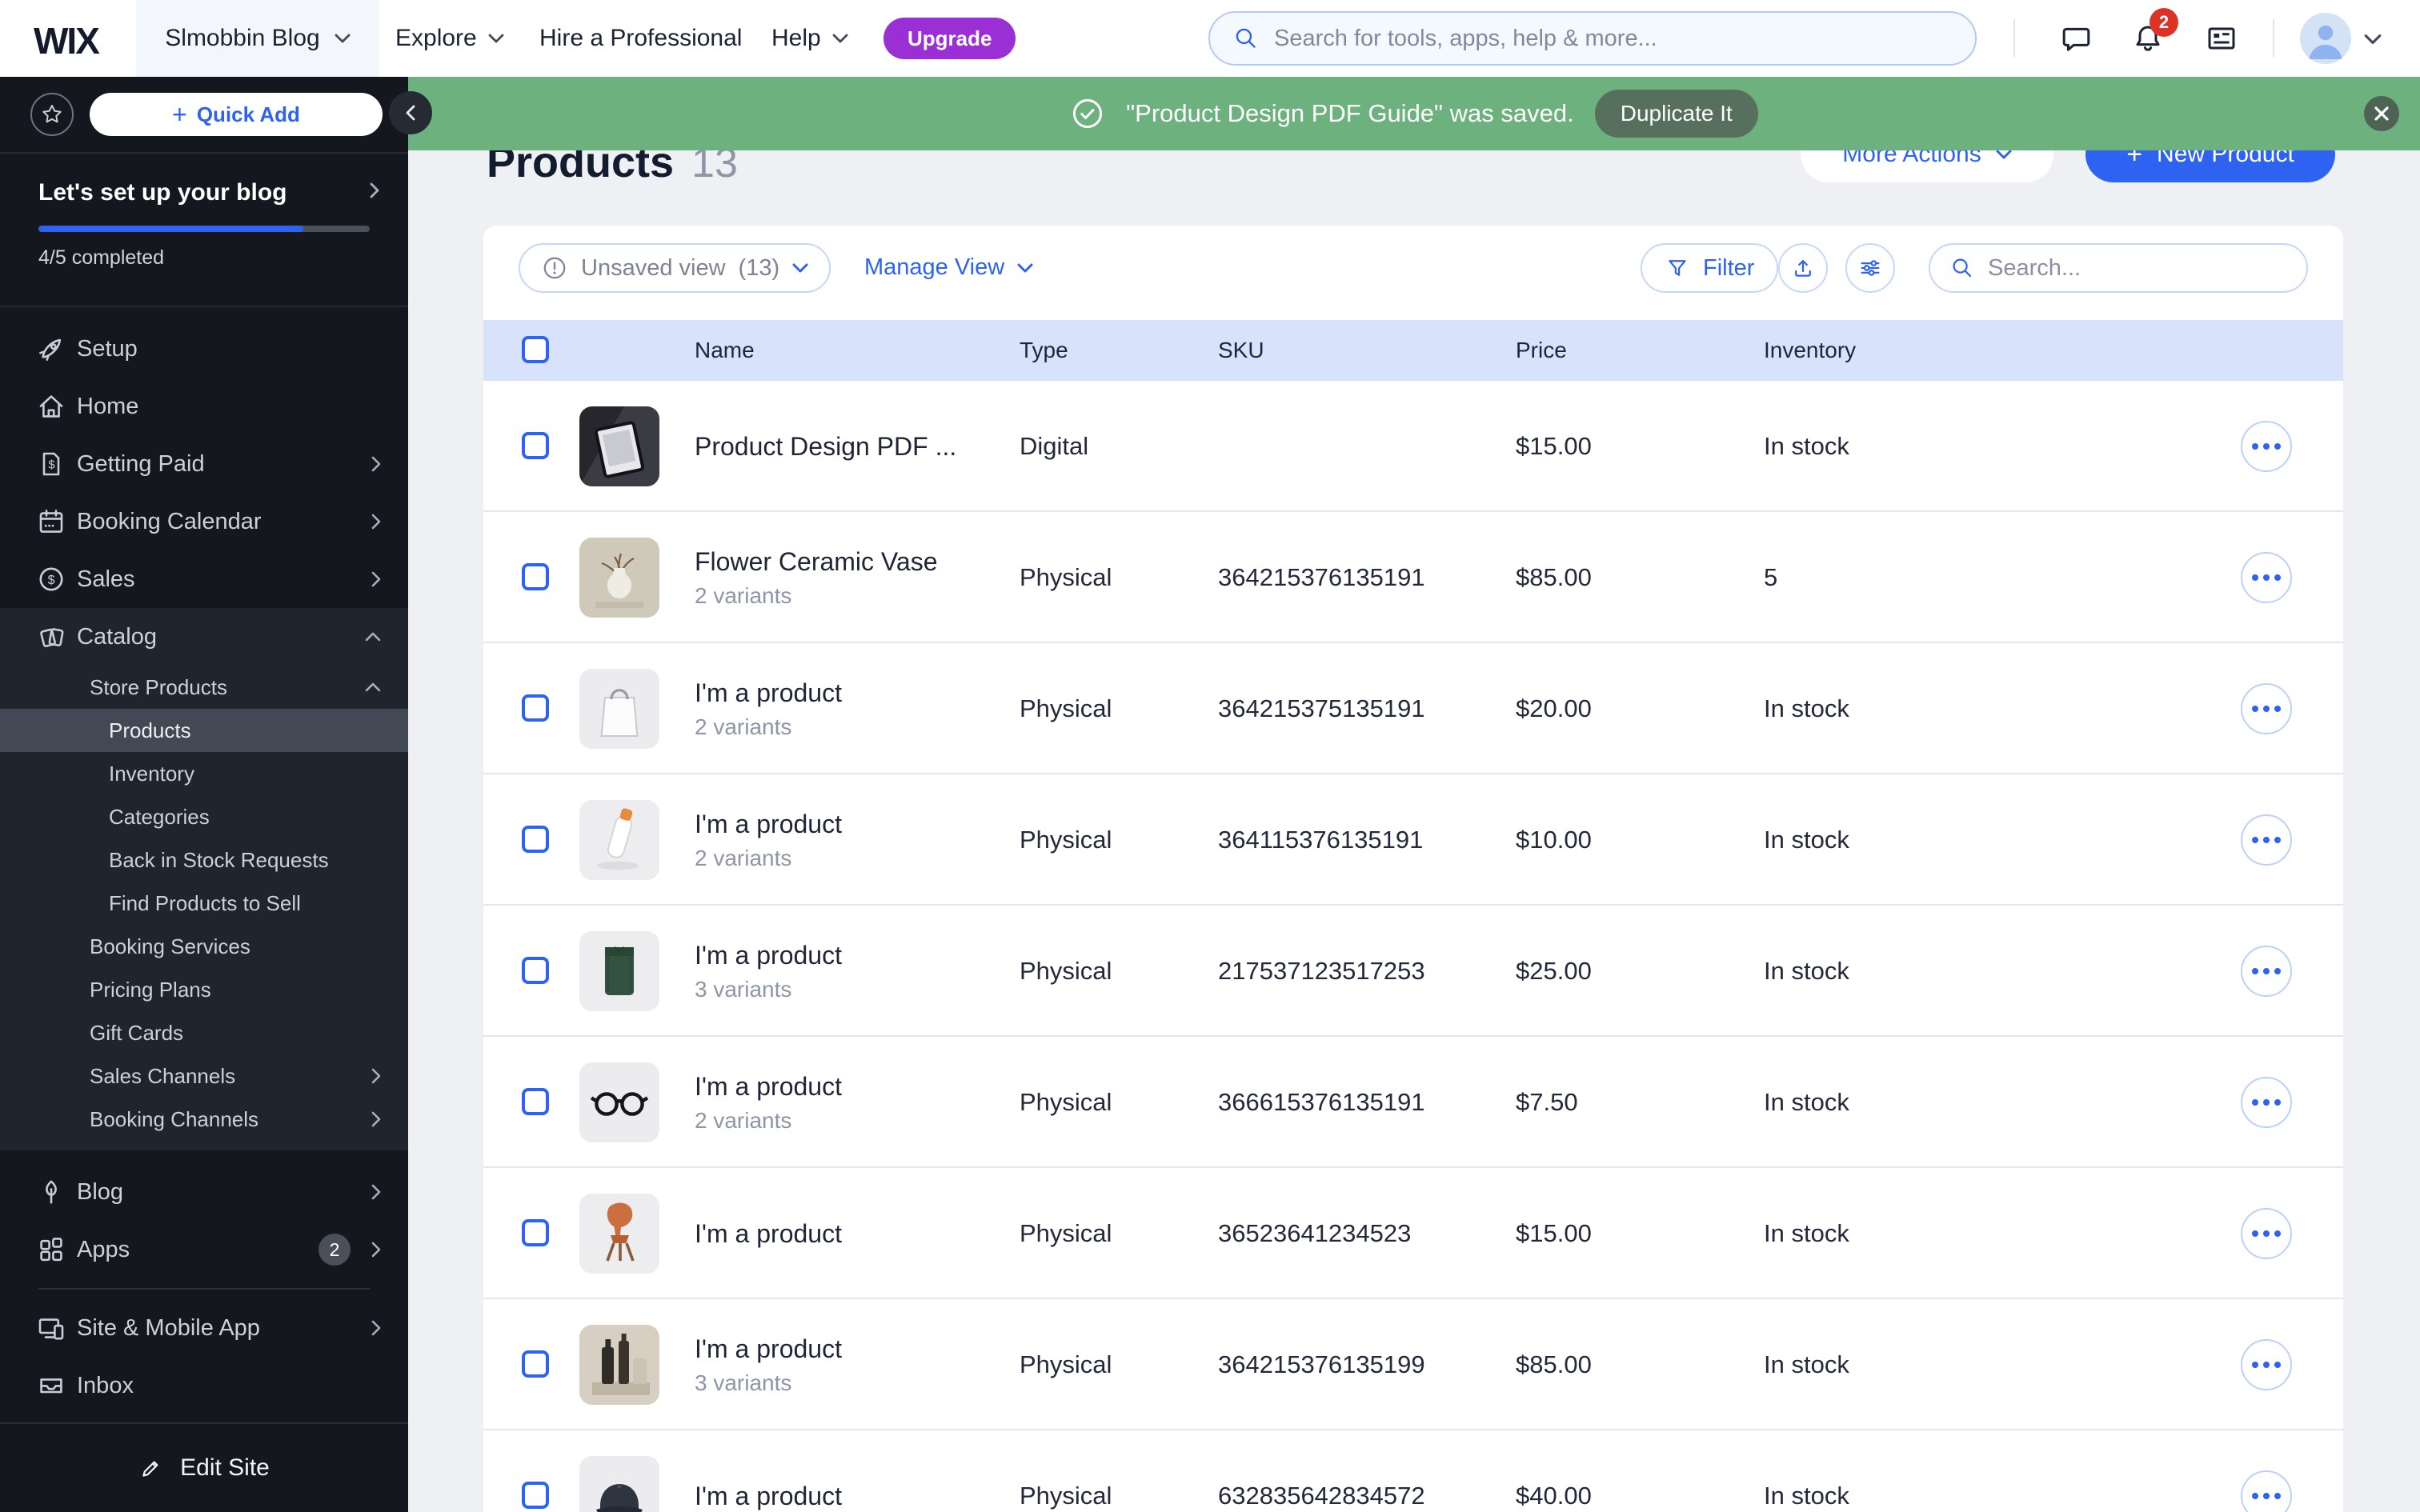  I want to click on sidebar-item-products: Products, so click(204, 730).